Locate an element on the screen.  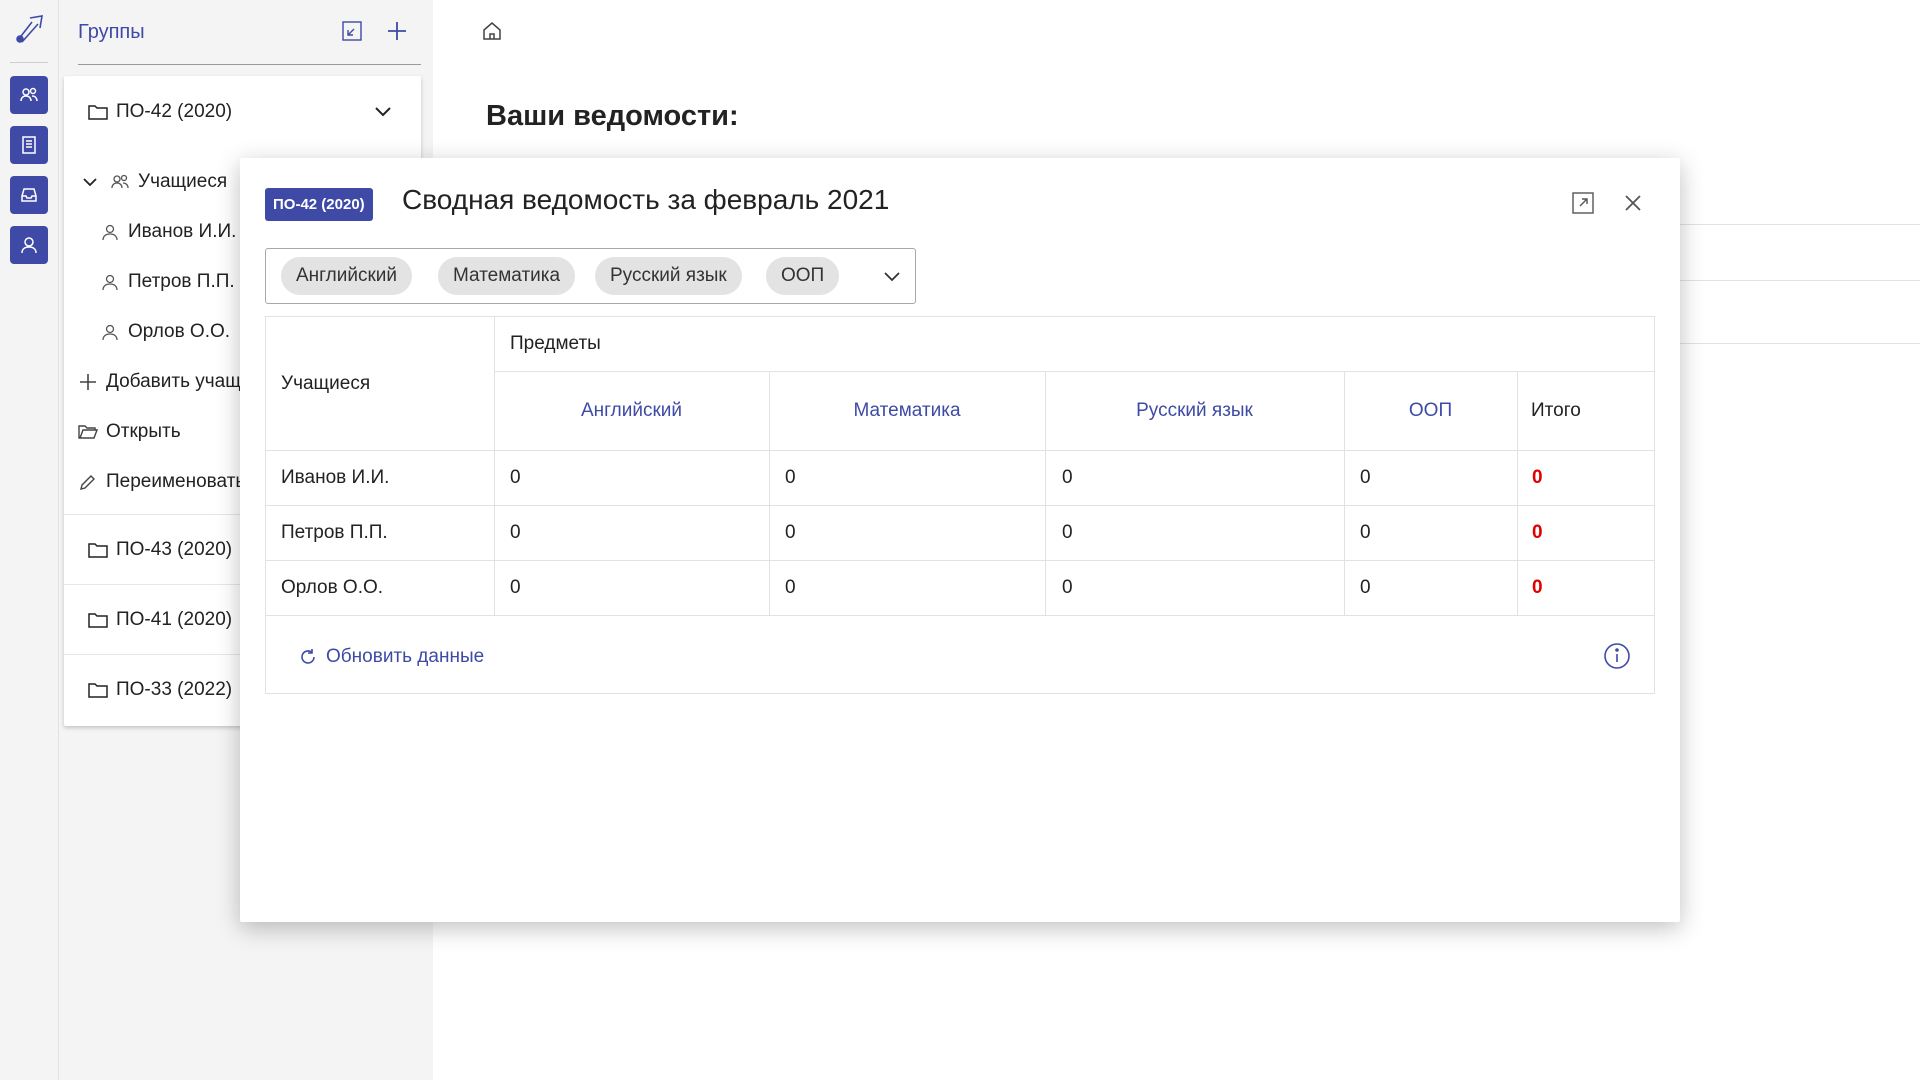
student-name: Орлов О.О. is located at coordinates (179, 331).